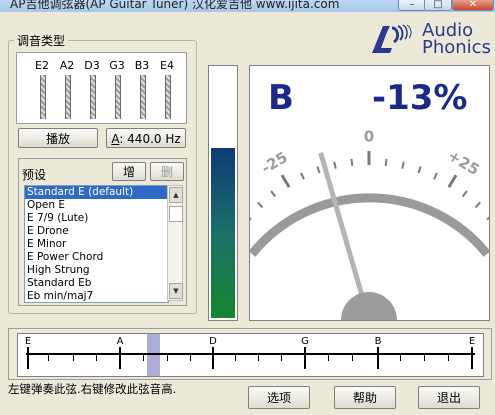  I want to click on options-button: 选项, so click(279, 397).